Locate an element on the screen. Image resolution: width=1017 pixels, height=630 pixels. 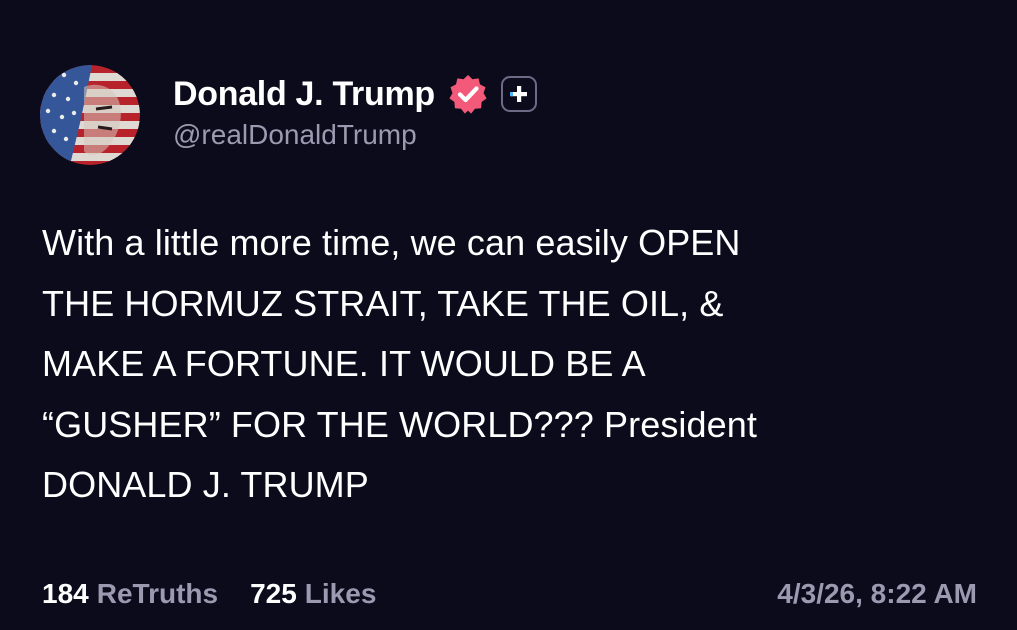
plus-icon is located at coordinates (518, 94).